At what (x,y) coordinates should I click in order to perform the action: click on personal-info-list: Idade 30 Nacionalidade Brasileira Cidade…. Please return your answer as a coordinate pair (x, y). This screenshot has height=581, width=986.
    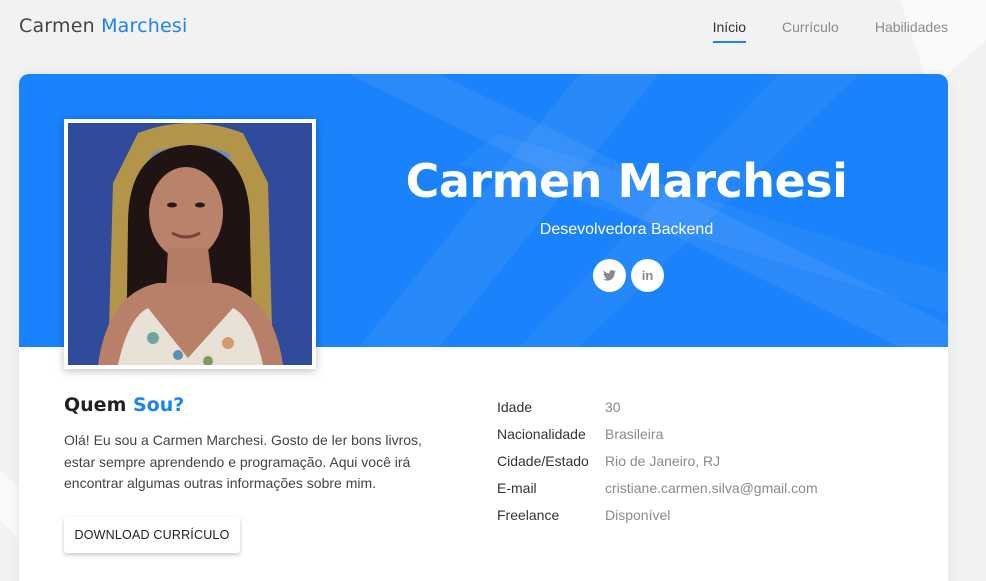
    Looking at the image, I should click on (657, 460).